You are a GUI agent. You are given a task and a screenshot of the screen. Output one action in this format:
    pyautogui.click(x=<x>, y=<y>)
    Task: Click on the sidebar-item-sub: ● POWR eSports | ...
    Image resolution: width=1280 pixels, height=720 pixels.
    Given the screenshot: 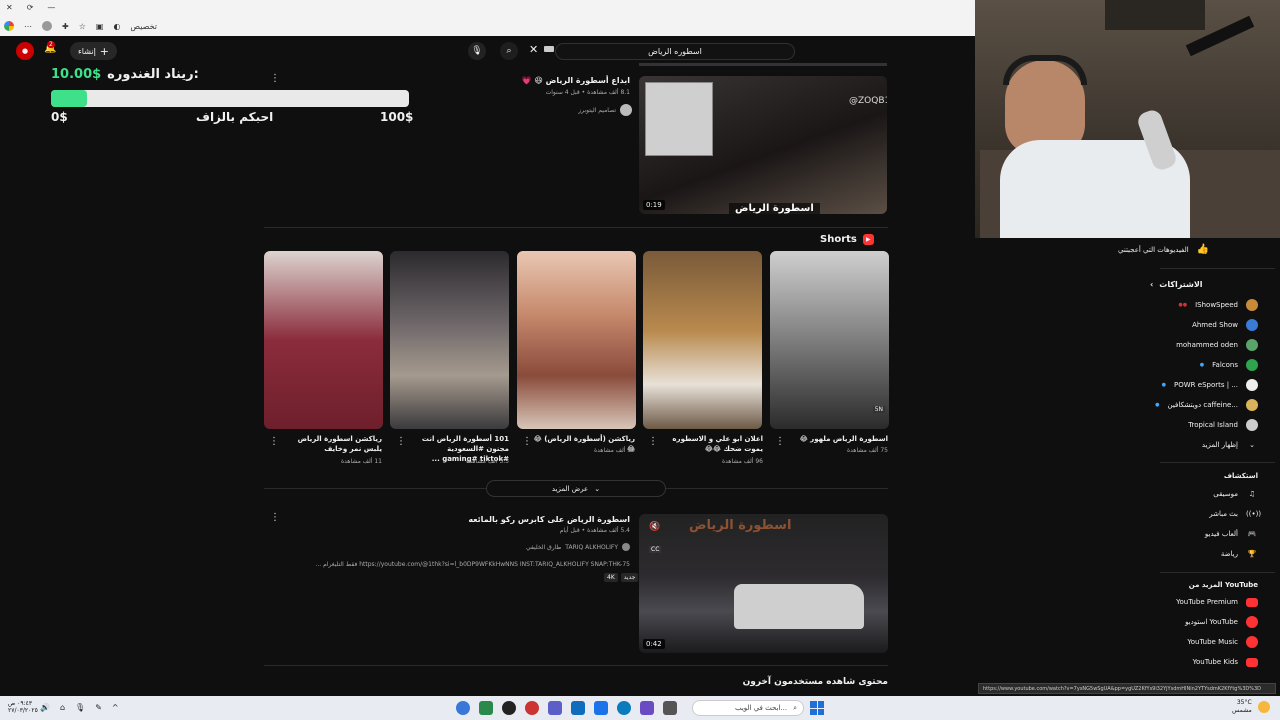 What is the action you would take?
    pyautogui.click(x=1188, y=385)
    